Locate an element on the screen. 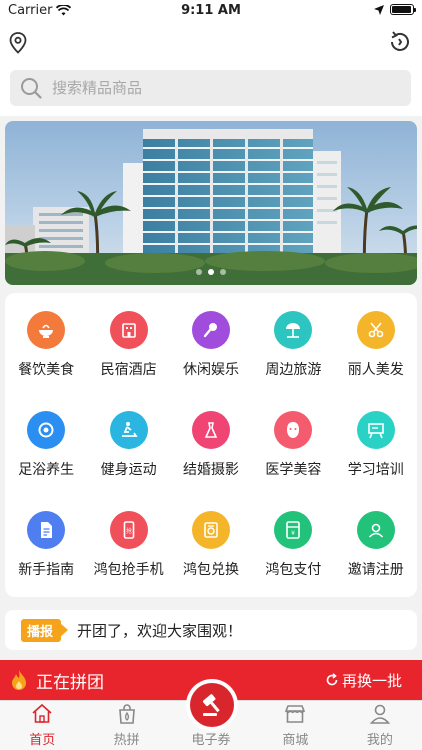 Image resolution: width=422 pixels, height=750 pixels. category-item: 丽人美发 is located at coordinates (376, 355).